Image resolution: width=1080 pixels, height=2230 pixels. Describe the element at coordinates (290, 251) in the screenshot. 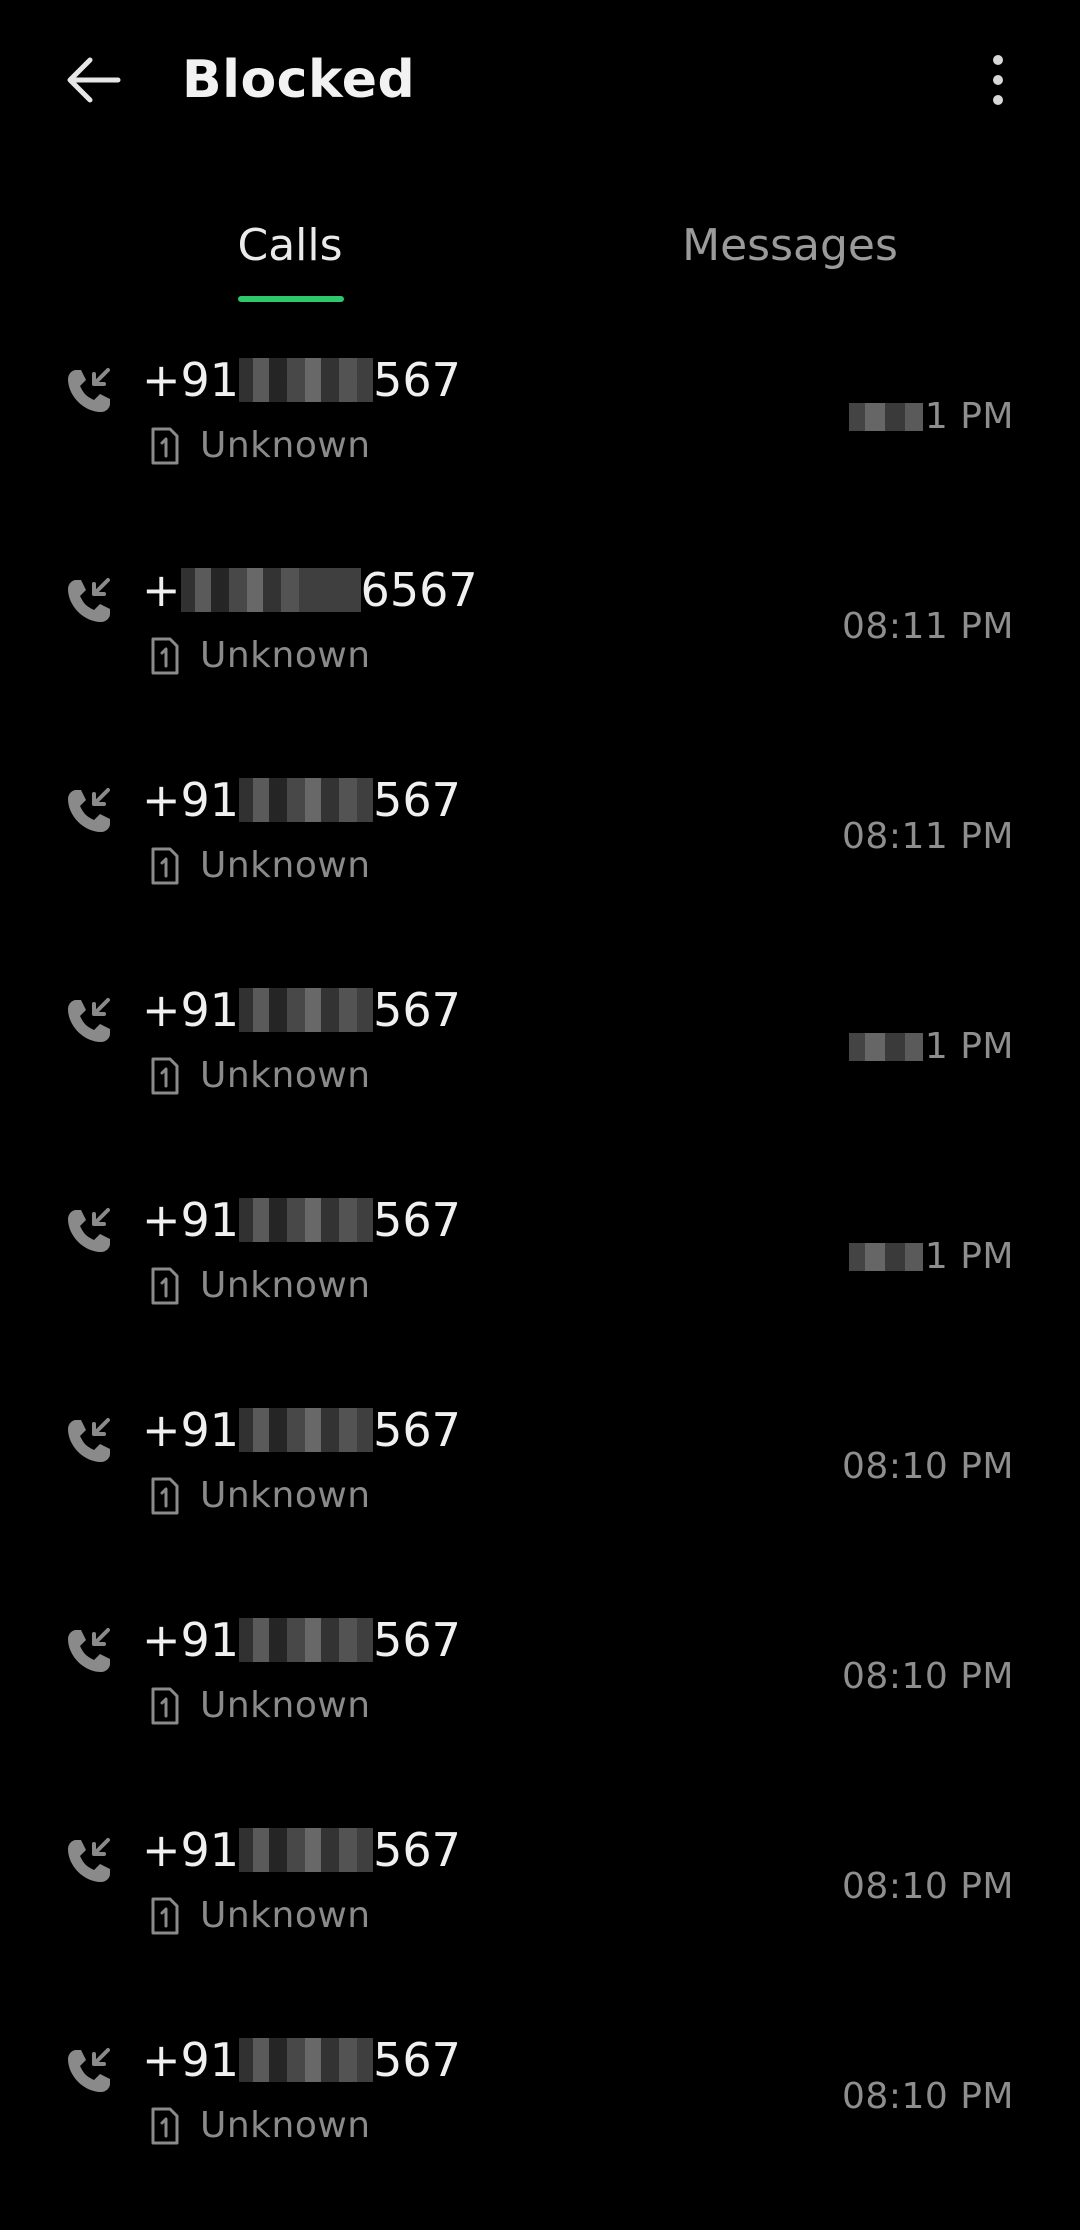

I see `tab-calls: Calls` at that location.